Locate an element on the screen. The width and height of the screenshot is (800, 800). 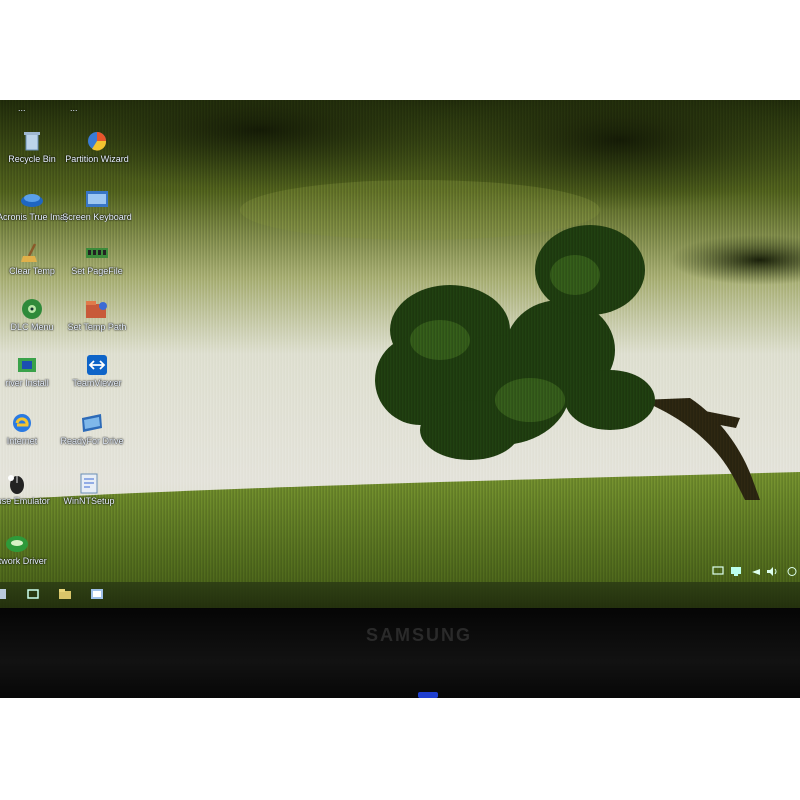
desktop-icon-dlc-menu: DLC Menu is located at coordinates (33, 315).